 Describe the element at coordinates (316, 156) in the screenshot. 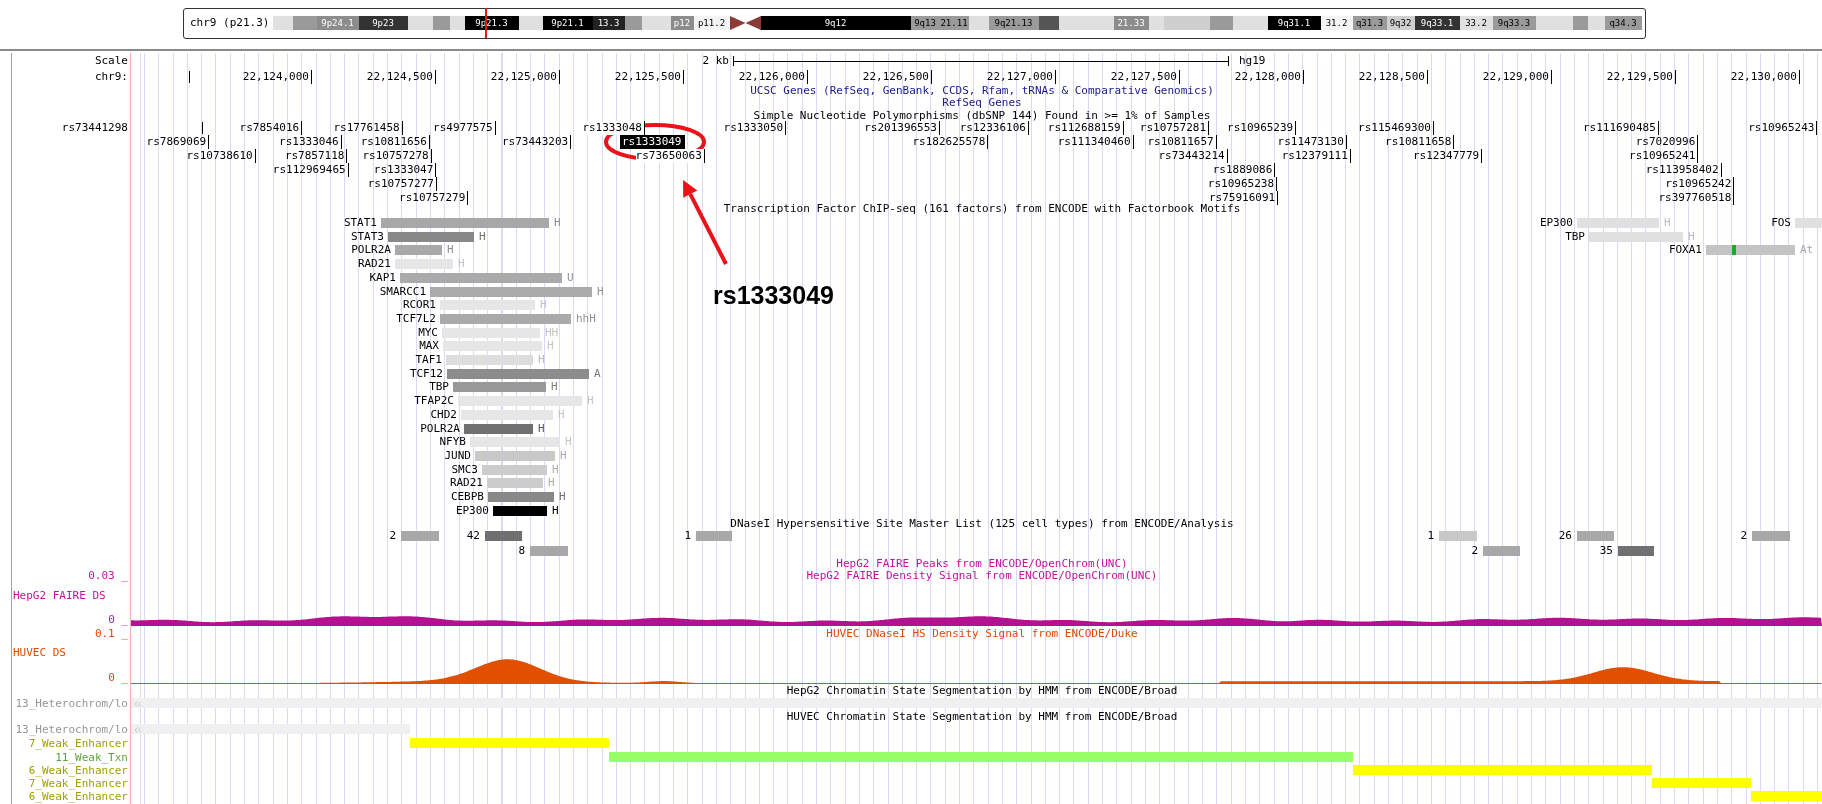

I see `snp-label: rs7857118` at that location.